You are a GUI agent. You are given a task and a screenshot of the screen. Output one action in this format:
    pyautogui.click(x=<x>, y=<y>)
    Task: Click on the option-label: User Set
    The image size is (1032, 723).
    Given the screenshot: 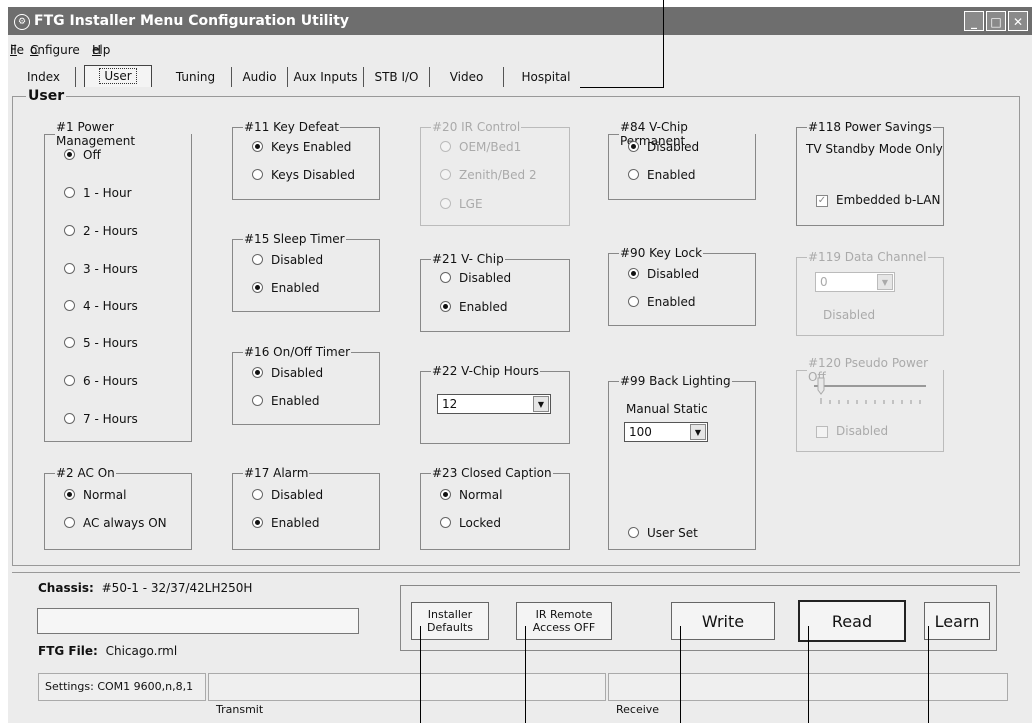 What is the action you would take?
    pyautogui.click(x=672, y=533)
    